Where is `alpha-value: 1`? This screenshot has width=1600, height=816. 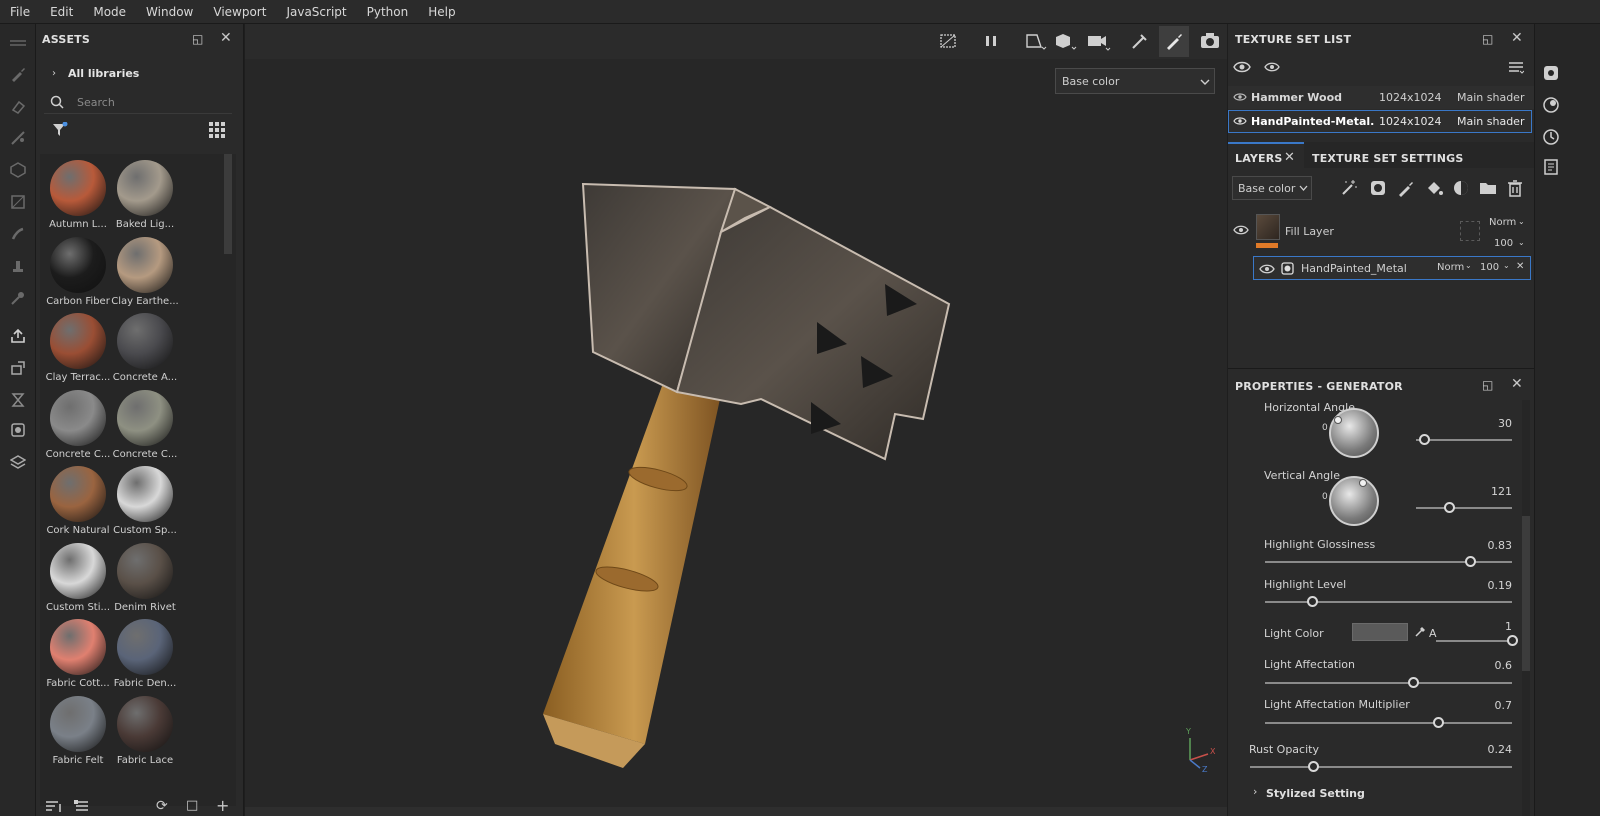
alpha-value: 1 is located at coordinates (1482, 626).